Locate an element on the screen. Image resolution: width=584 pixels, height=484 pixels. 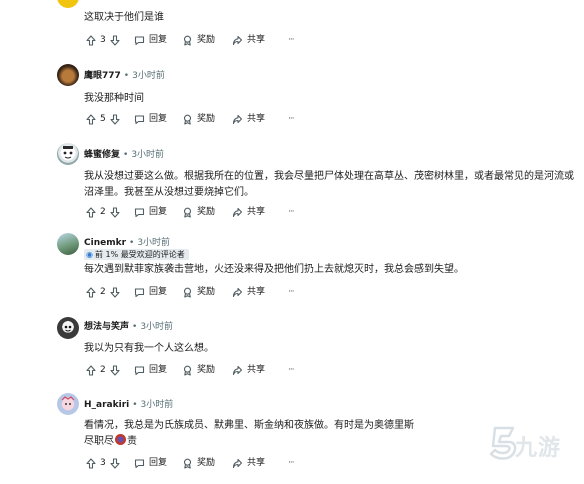
user-flair: ◉ 前 1% 最受欢迎的评论者 is located at coordinates (136, 254).